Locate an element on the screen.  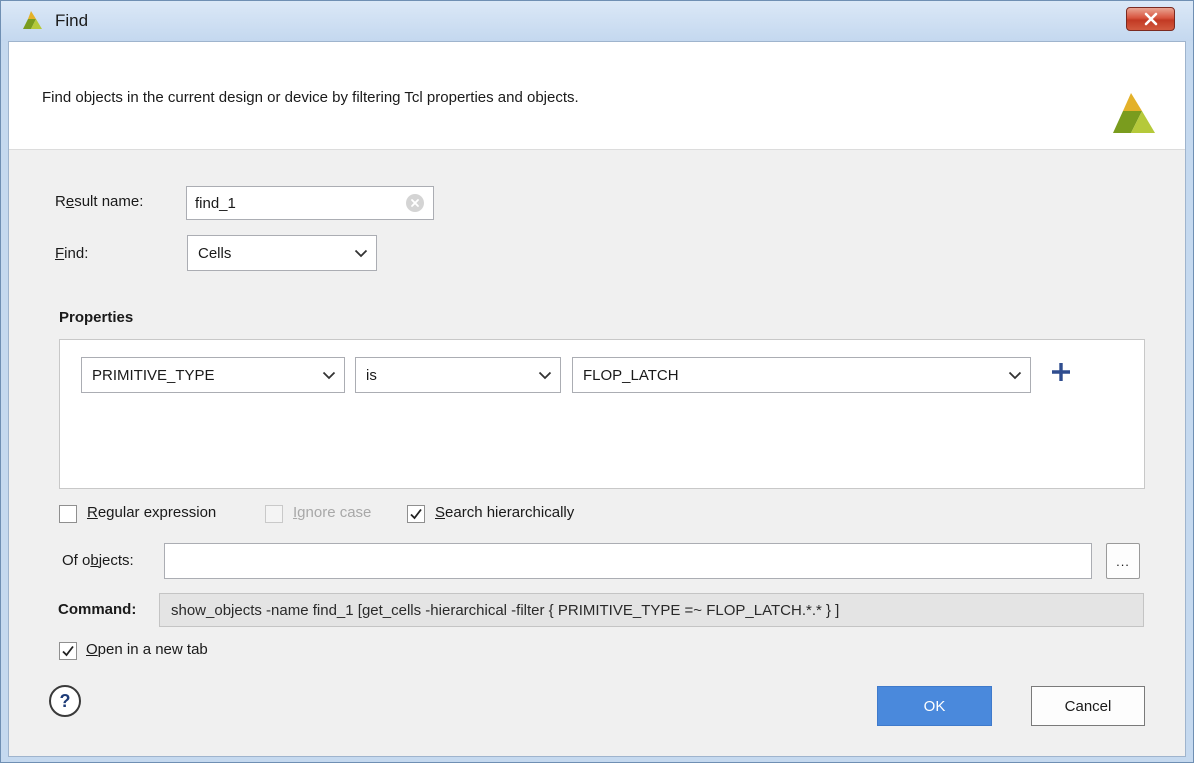
operator-value: is is located at coordinates (371, 375).